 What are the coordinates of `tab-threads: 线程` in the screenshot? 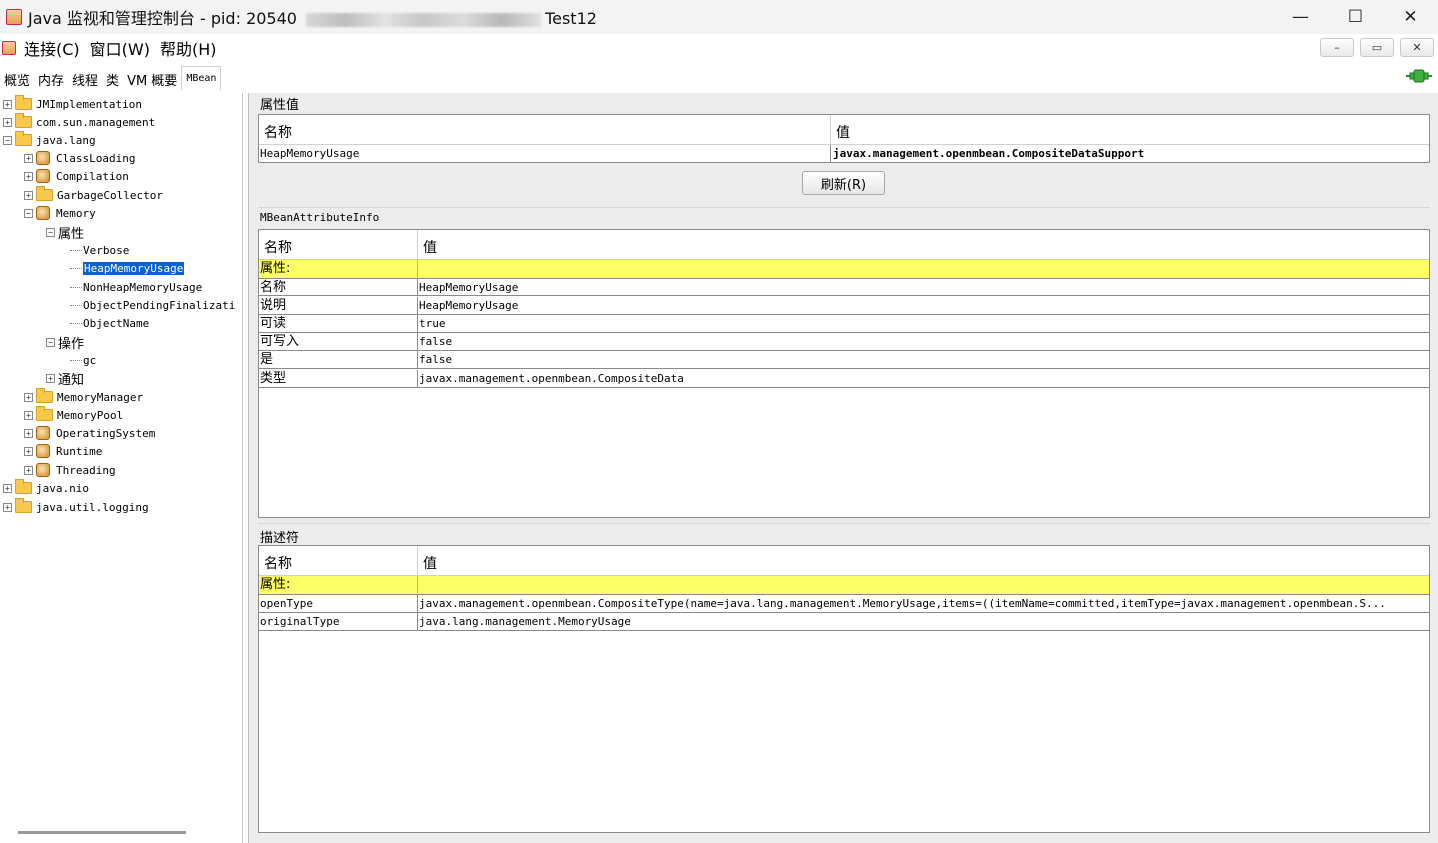 It's located at (85, 78).